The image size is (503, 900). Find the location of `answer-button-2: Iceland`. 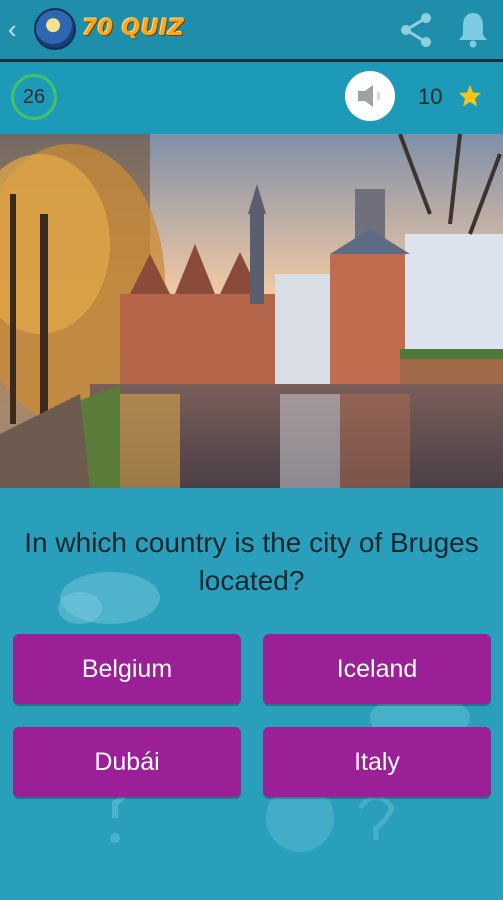

answer-button-2: Iceland is located at coordinates (377, 669).